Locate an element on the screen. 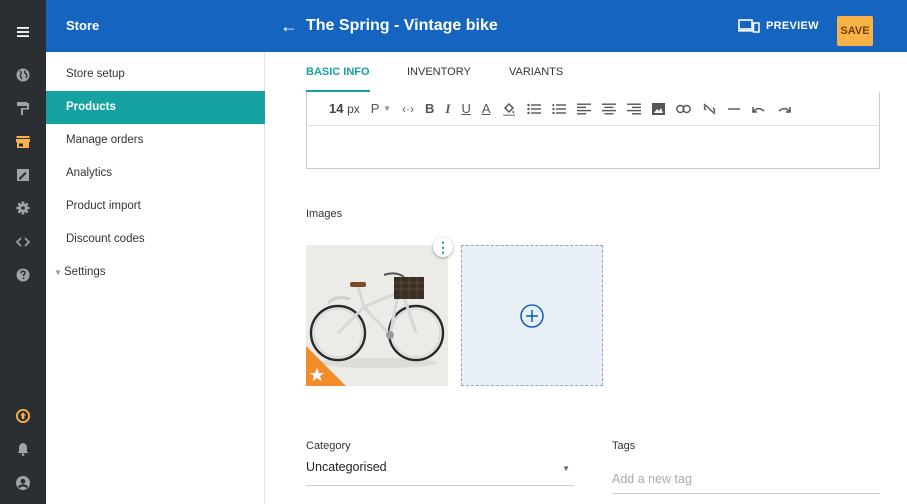  add-circle-icon is located at coordinates (532, 315).